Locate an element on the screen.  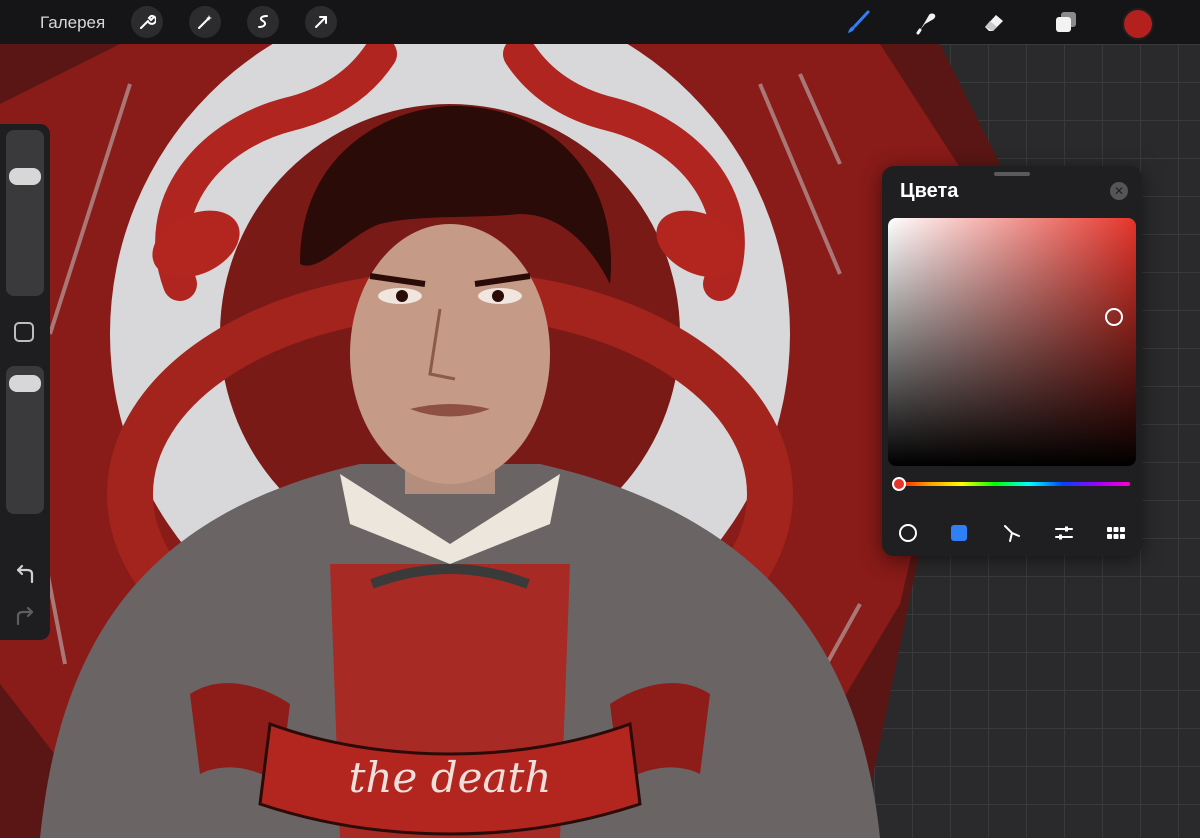
redo-icon is located at coordinates (25, 616).